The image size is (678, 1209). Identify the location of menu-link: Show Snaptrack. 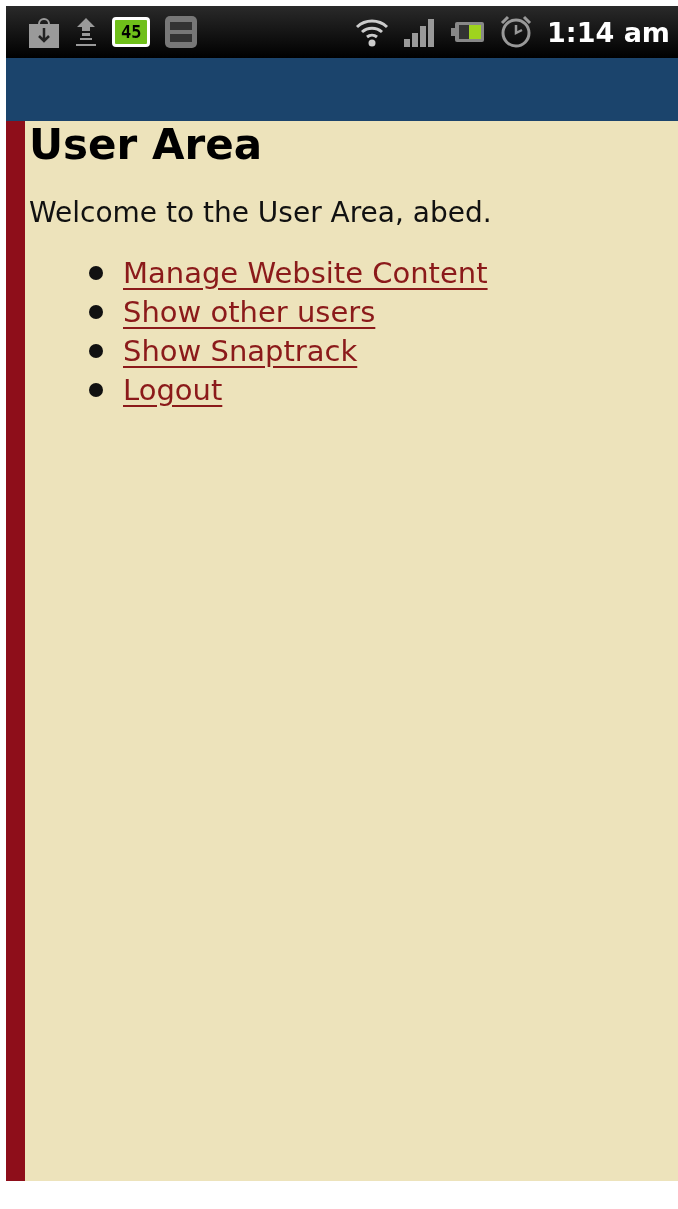
(240, 350).